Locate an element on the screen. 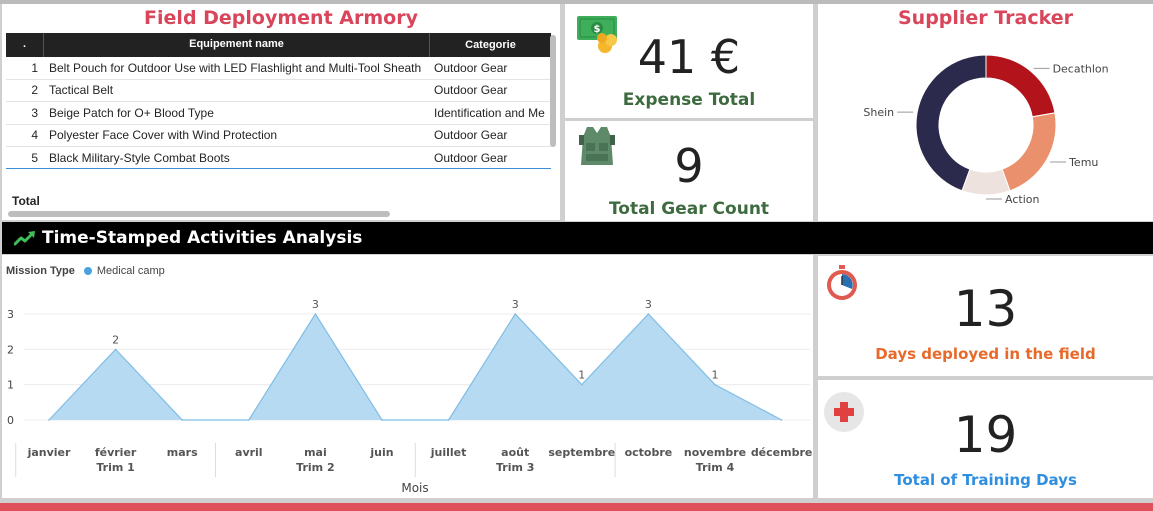 The image size is (1153, 511). trend-up-icon is located at coordinates (24, 238).